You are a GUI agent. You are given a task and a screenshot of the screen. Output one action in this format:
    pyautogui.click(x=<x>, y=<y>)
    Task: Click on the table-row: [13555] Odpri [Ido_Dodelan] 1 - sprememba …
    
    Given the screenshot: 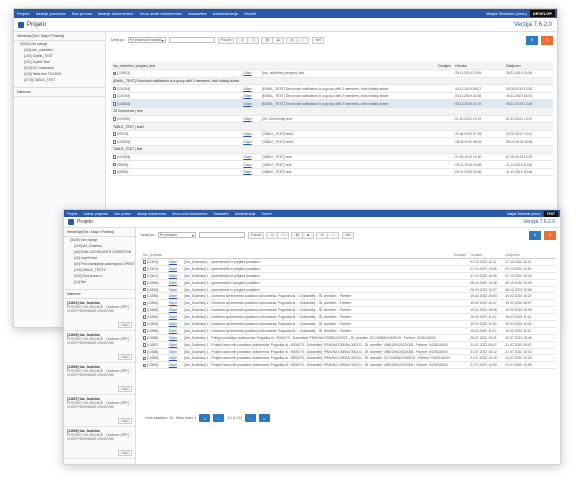 What is the action you would take?
    pyautogui.click(x=348, y=283)
    